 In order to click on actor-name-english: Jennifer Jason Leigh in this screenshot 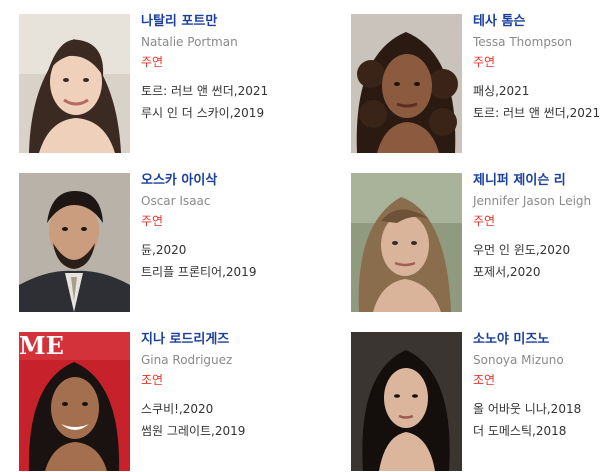, I will do `click(532, 201)`.